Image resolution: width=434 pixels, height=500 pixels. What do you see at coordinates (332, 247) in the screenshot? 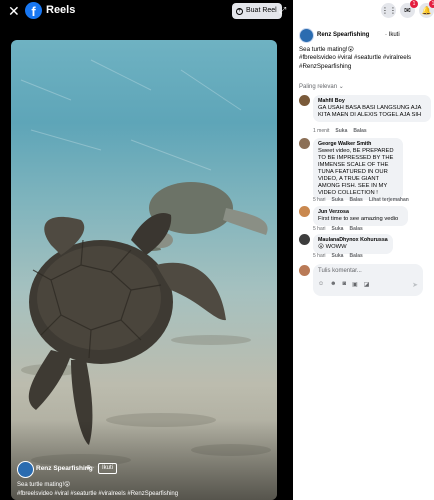
I see `comment-text: 😮 WOWW` at bounding box center [332, 247].